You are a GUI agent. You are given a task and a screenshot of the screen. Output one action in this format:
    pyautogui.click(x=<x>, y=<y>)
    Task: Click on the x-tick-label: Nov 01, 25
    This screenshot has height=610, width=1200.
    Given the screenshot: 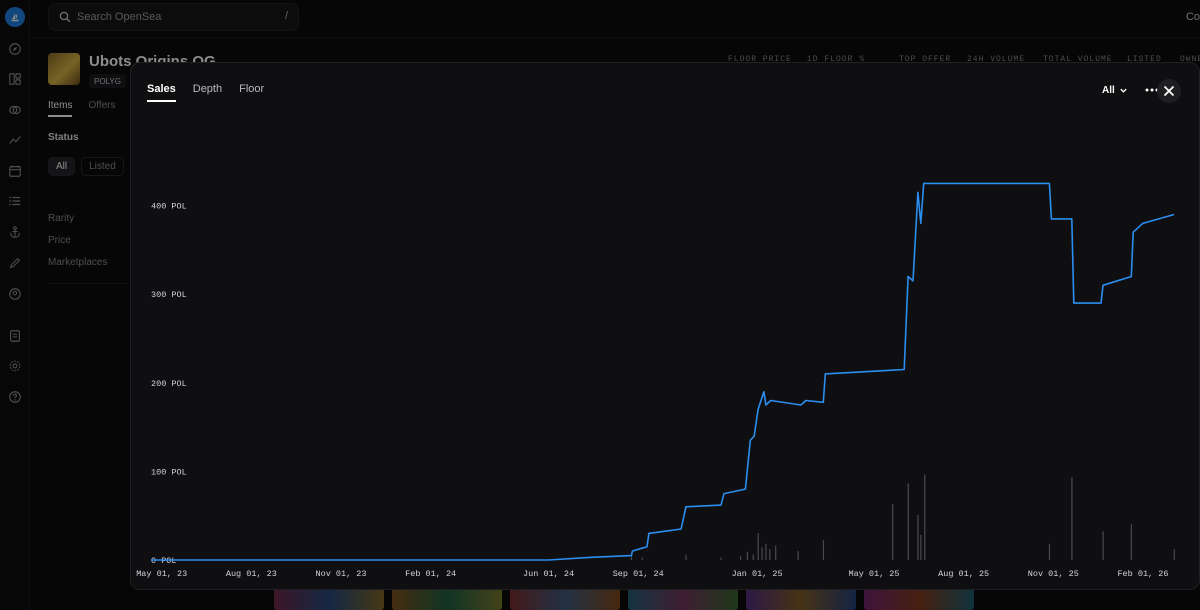 What is the action you would take?
    pyautogui.click(x=1053, y=574)
    